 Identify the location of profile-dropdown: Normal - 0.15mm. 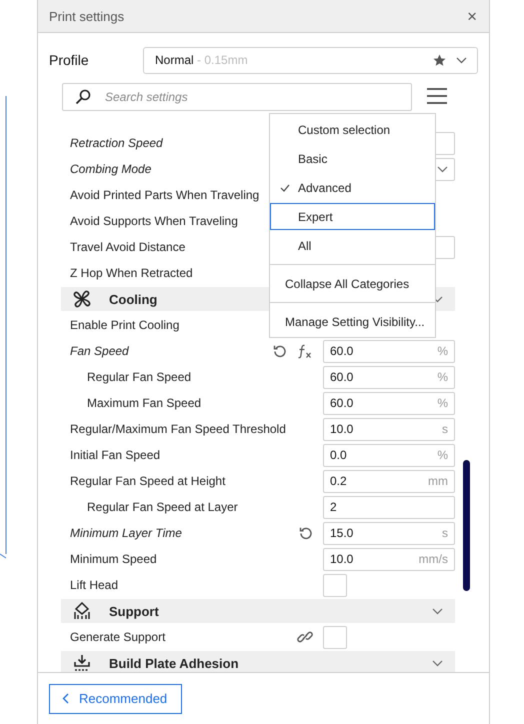
(310, 60).